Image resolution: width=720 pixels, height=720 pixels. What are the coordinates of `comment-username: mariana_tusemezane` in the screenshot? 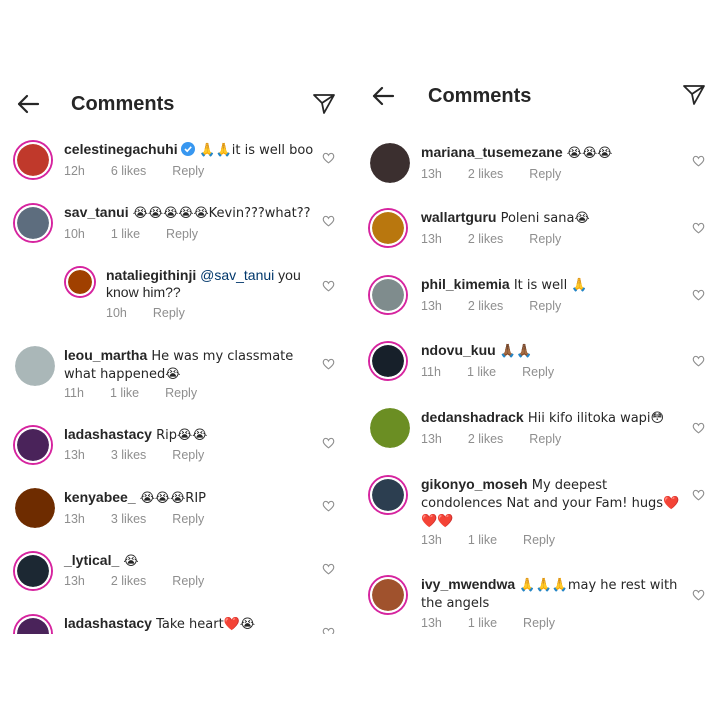 It's located at (492, 152).